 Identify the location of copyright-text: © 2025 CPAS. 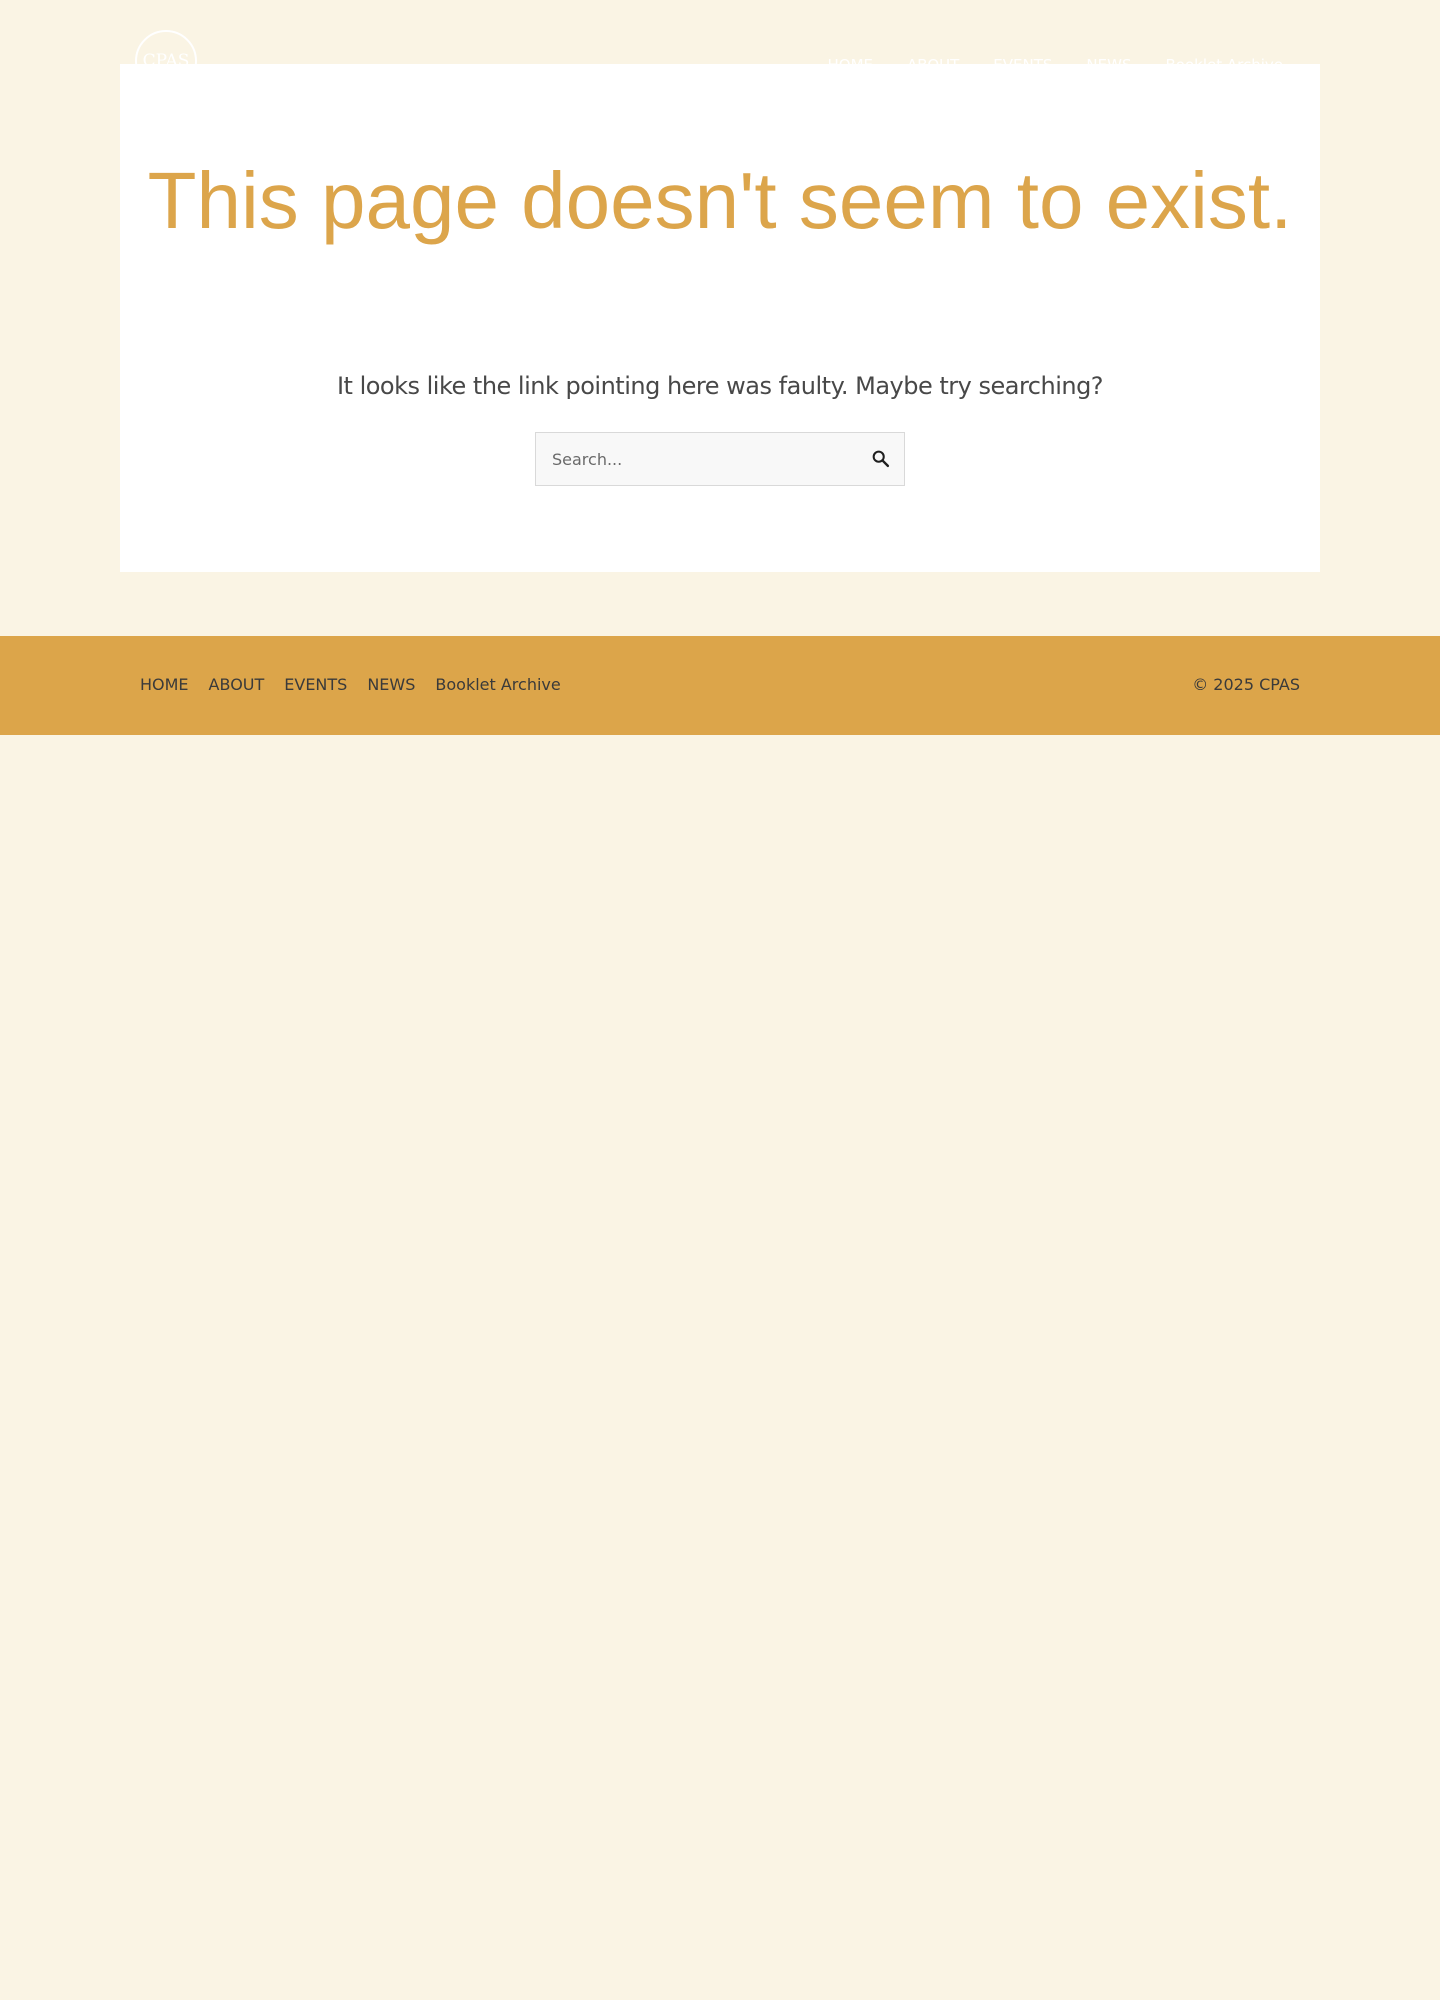
(1246, 684).